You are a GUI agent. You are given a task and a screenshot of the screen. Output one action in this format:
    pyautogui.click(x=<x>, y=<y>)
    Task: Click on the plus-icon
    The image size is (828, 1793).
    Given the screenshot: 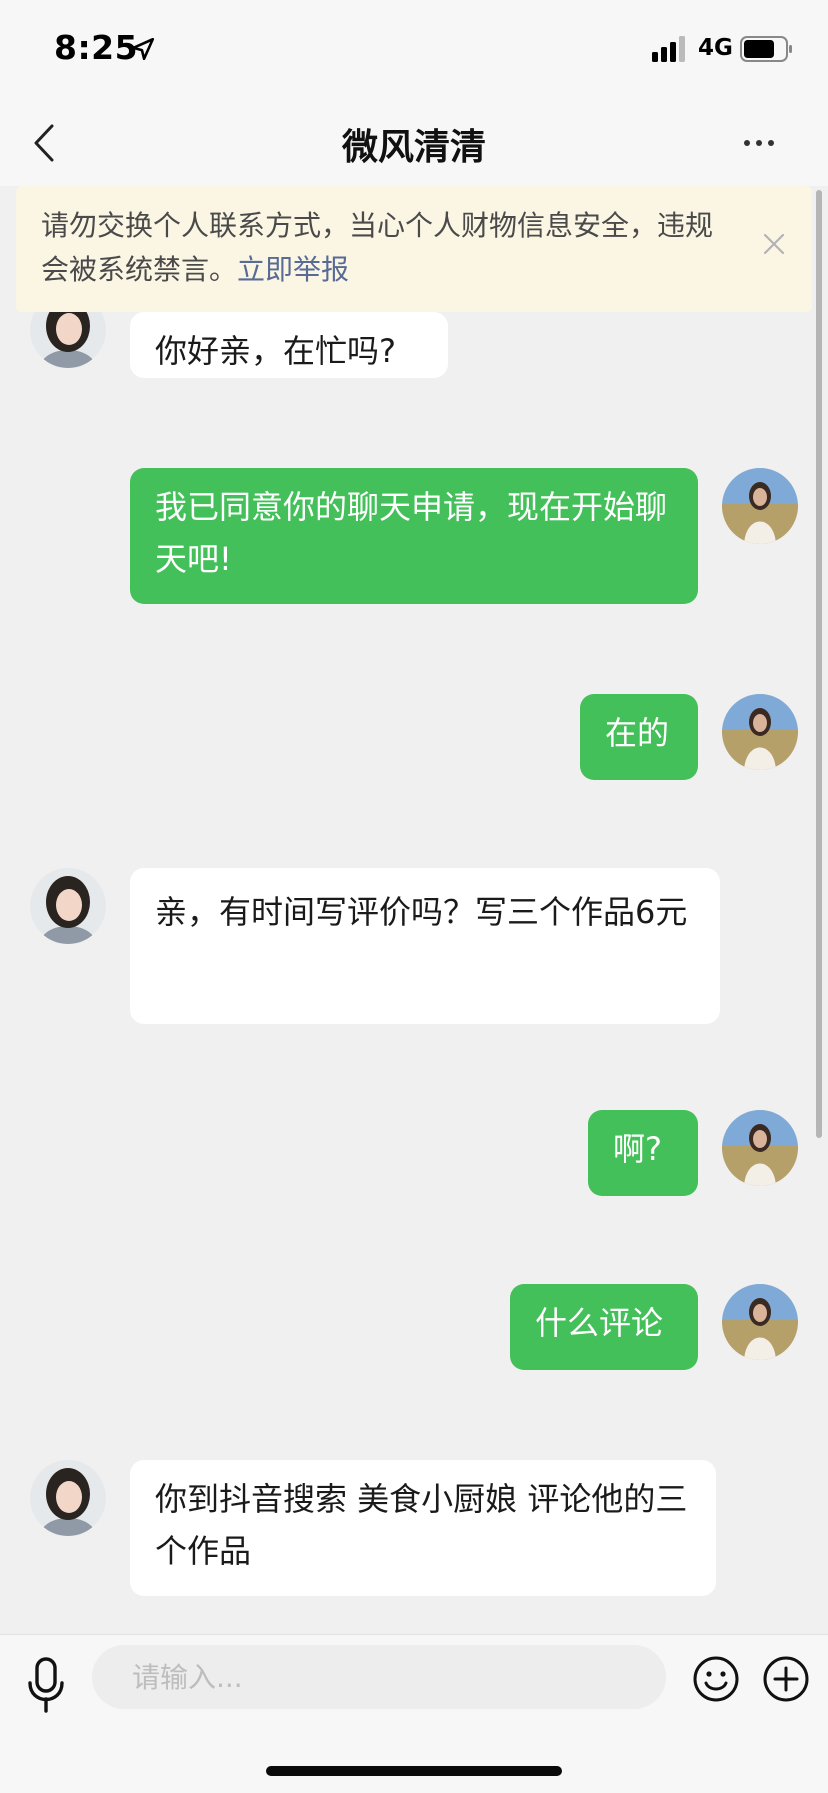 What is the action you would take?
    pyautogui.click(x=786, y=1679)
    